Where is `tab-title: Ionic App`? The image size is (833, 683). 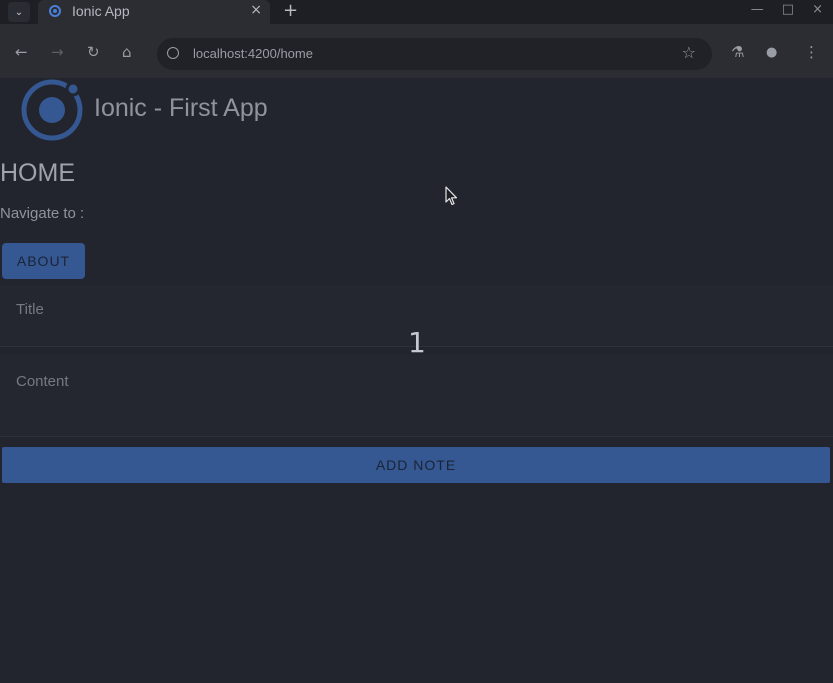
tab-title: Ionic App is located at coordinates (101, 11).